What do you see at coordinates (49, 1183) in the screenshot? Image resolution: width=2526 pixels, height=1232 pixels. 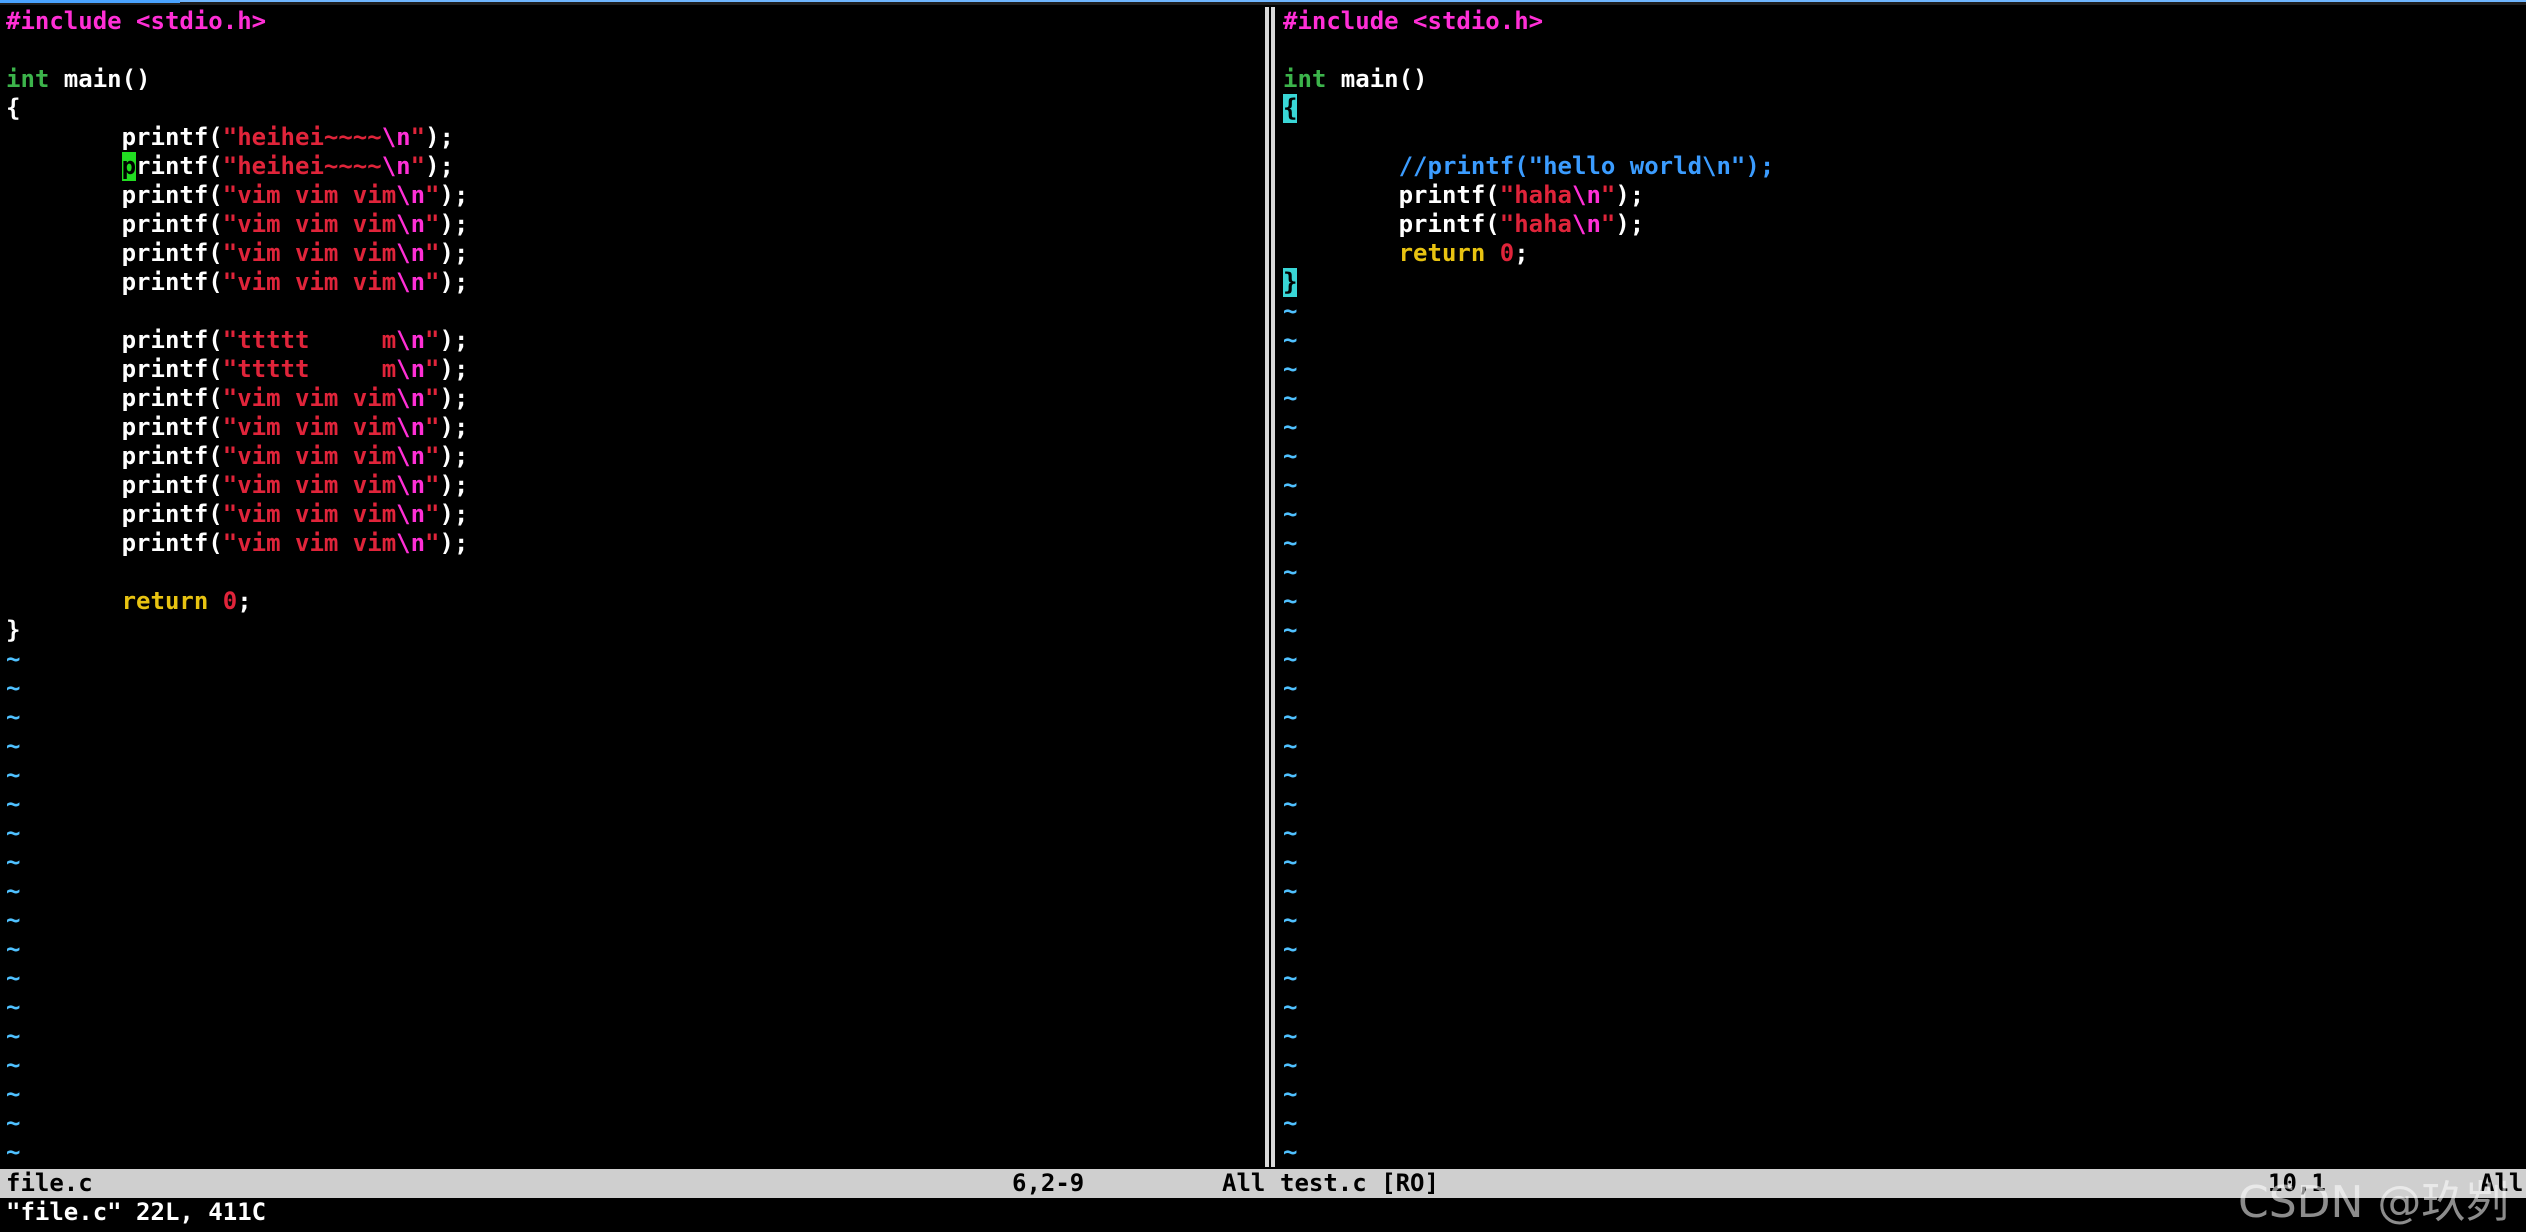 I see `left-status-filename: file.c` at bounding box center [49, 1183].